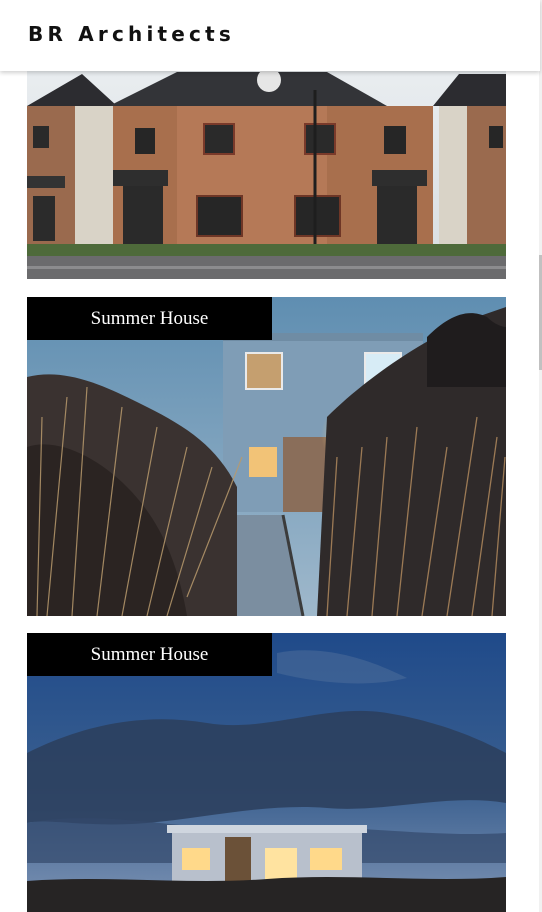 The width and height of the screenshot is (542, 912). Describe the element at coordinates (131, 34) in the screenshot. I see `brand-logo-text: BR Architects` at that location.